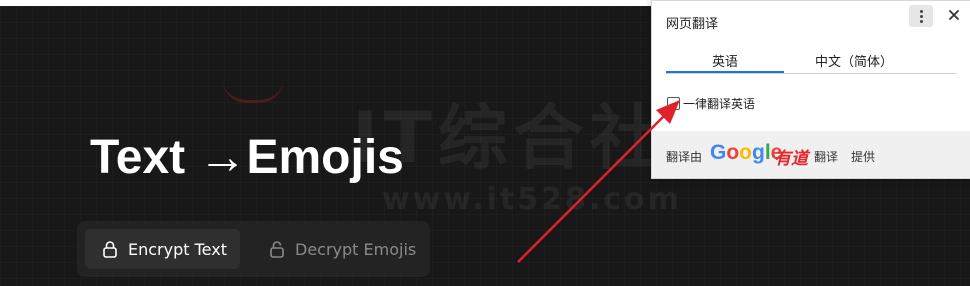  I want to click on watermark-url: www.it528.com, so click(532, 199).